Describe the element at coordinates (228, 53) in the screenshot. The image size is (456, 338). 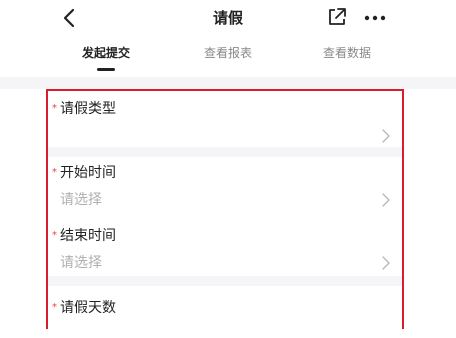
I see `tab-report: 查看报表` at that location.